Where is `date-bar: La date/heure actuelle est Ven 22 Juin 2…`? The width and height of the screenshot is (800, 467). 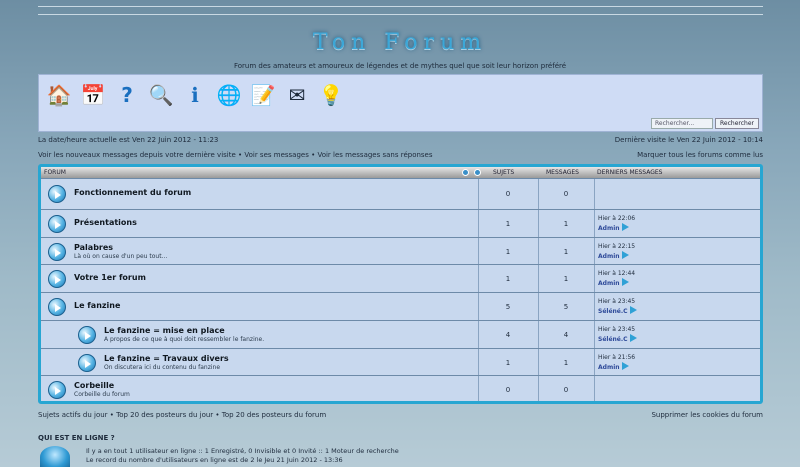
date-bar: La date/heure actuelle est Ven 22 Juin 2… is located at coordinates (400, 140).